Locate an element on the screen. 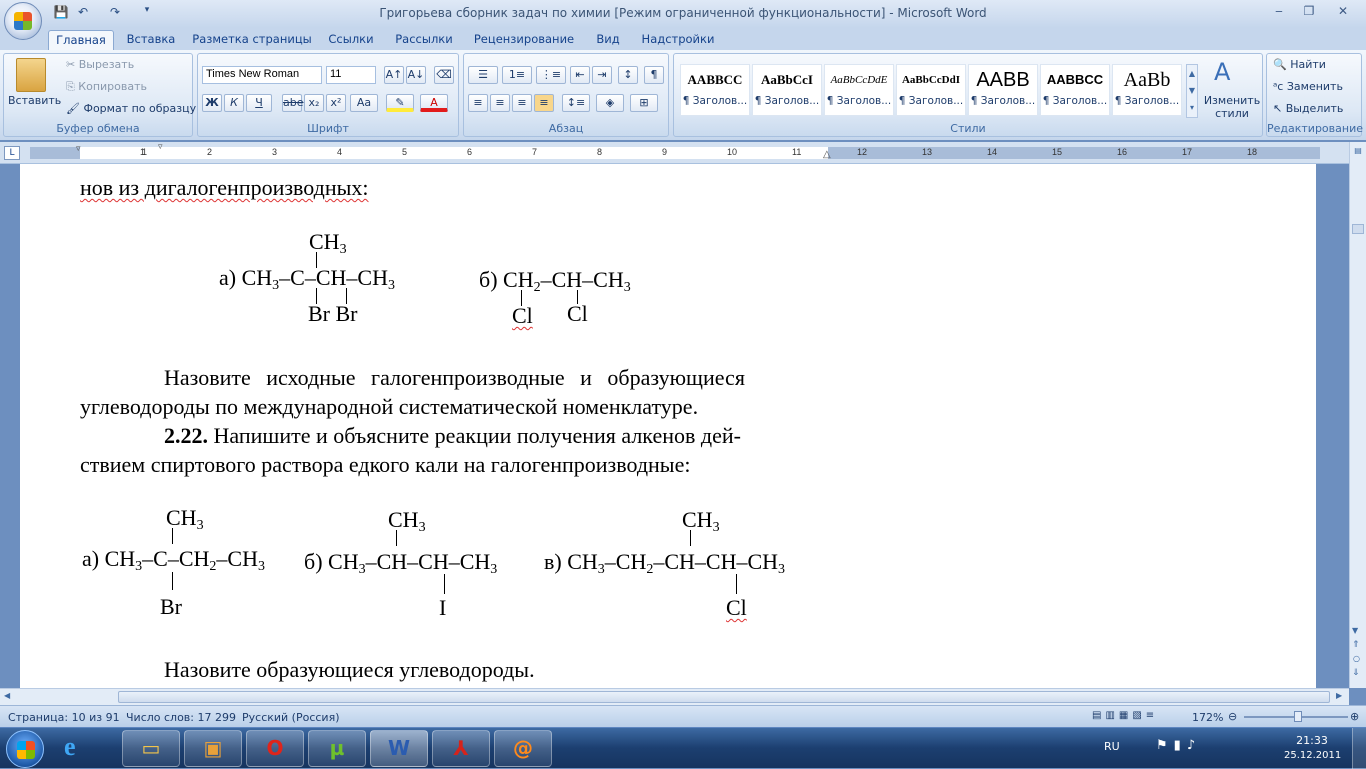 This screenshot has height=769, width=1366. clock-time: 21:33 is located at coordinates (1312, 740).